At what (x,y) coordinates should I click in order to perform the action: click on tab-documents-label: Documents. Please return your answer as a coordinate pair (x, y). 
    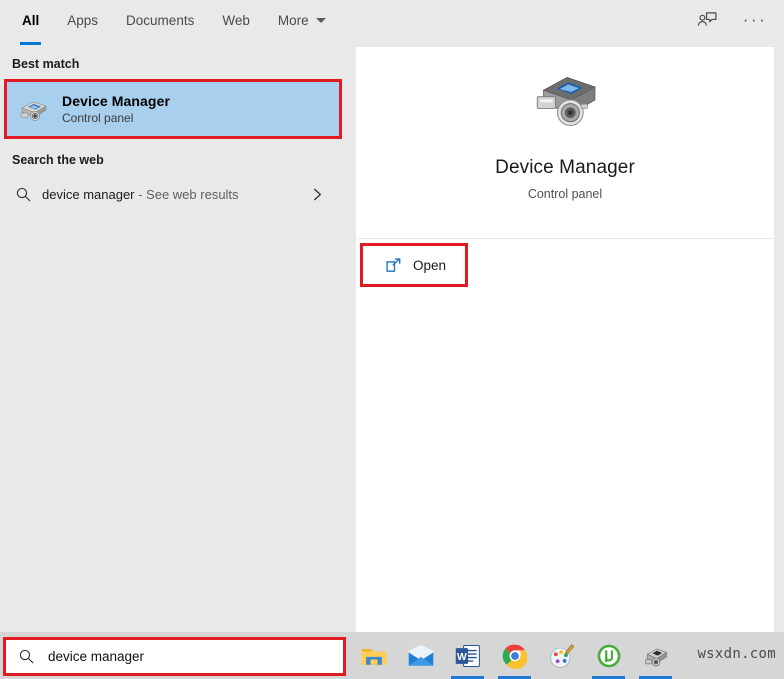
    Looking at the image, I should click on (160, 20).